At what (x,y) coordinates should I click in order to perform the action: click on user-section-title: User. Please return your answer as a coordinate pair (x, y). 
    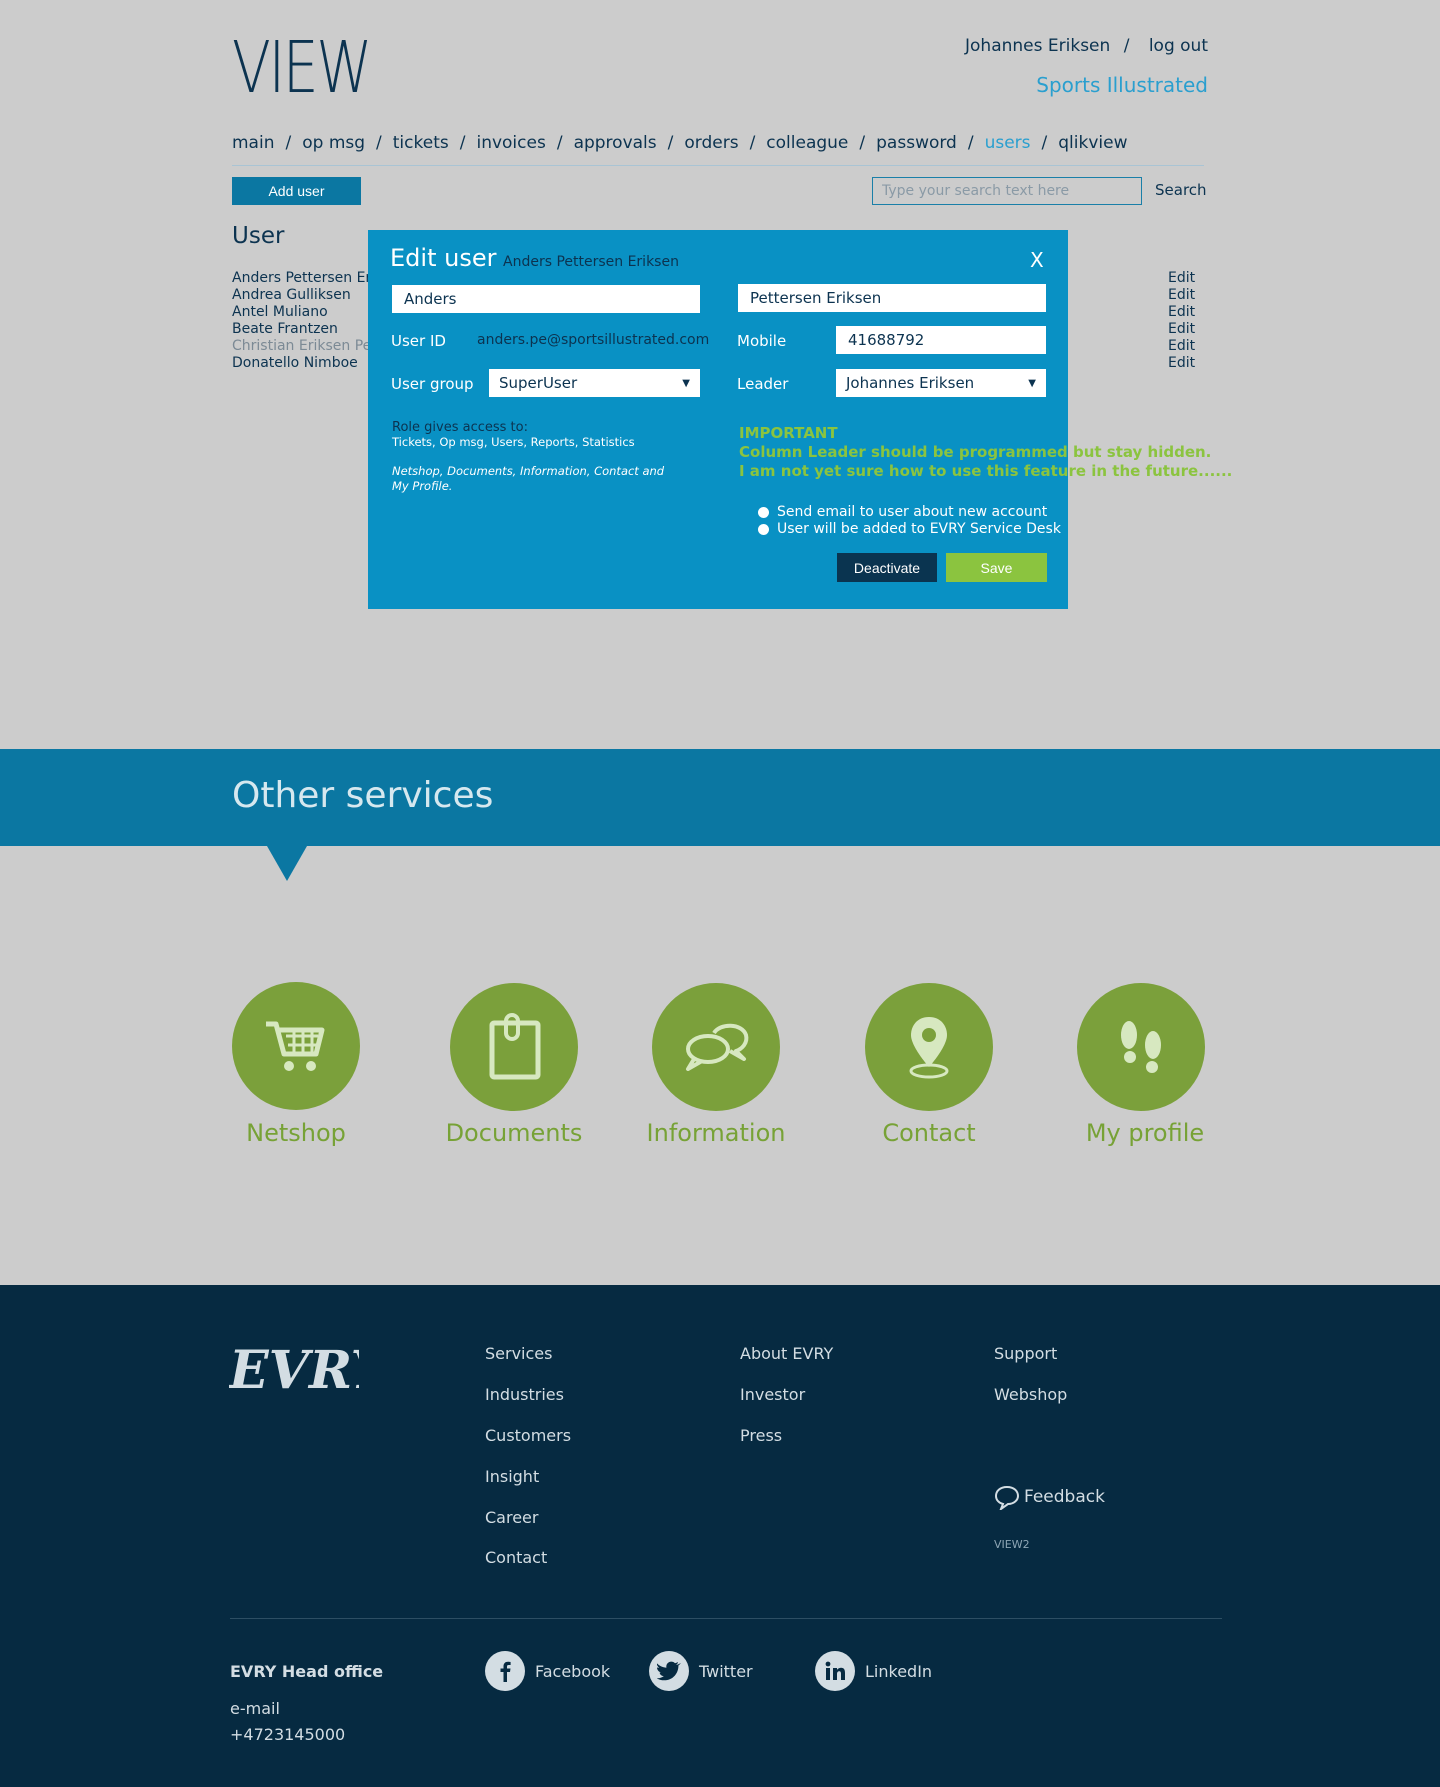
    Looking at the image, I should click on (258, 236).